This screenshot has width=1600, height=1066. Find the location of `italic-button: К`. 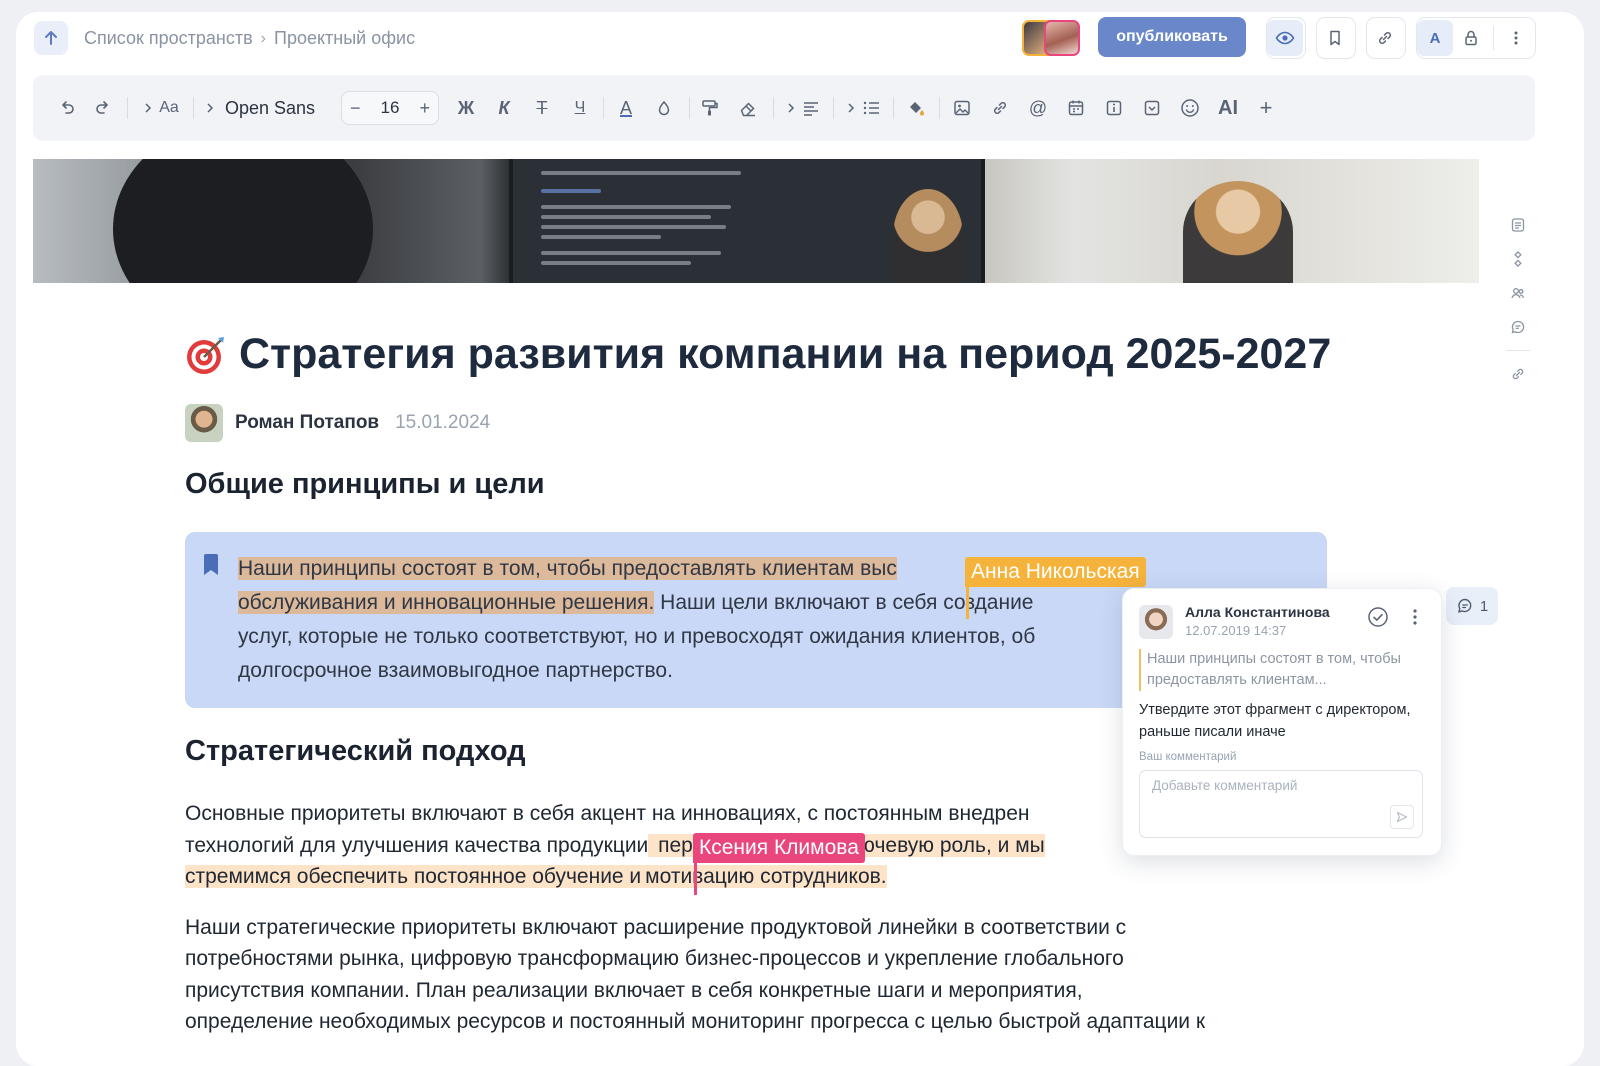

italic-button: К is located at coordinates (504, 108).